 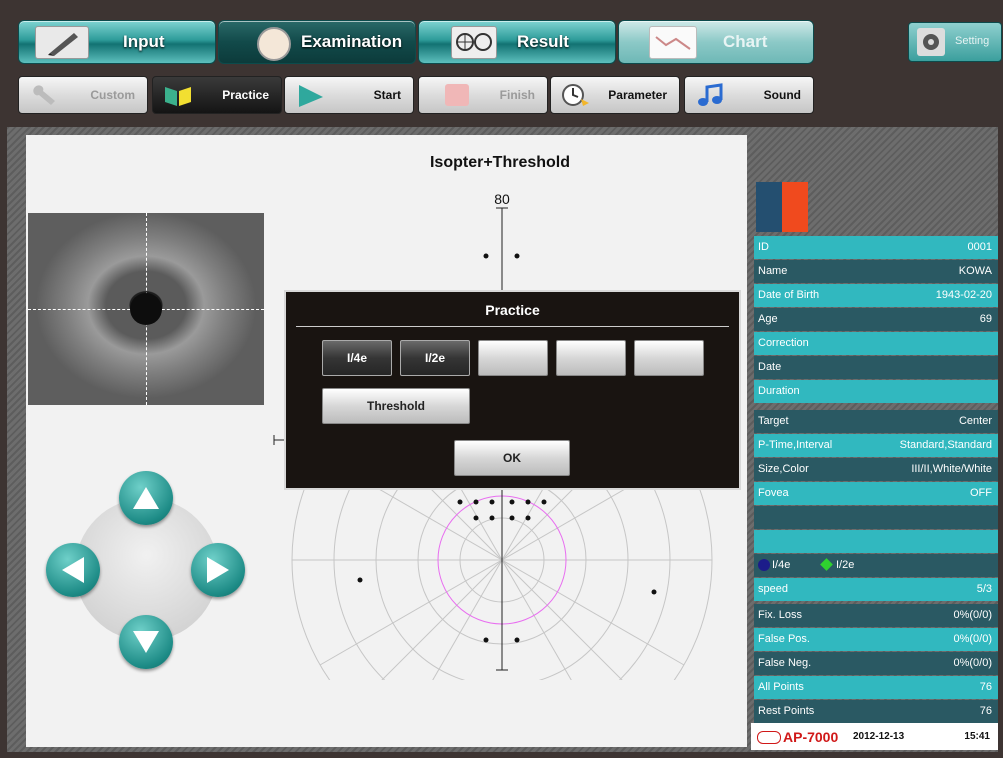 I want to click on right-eye-swatch, so click(x=795, y=207).